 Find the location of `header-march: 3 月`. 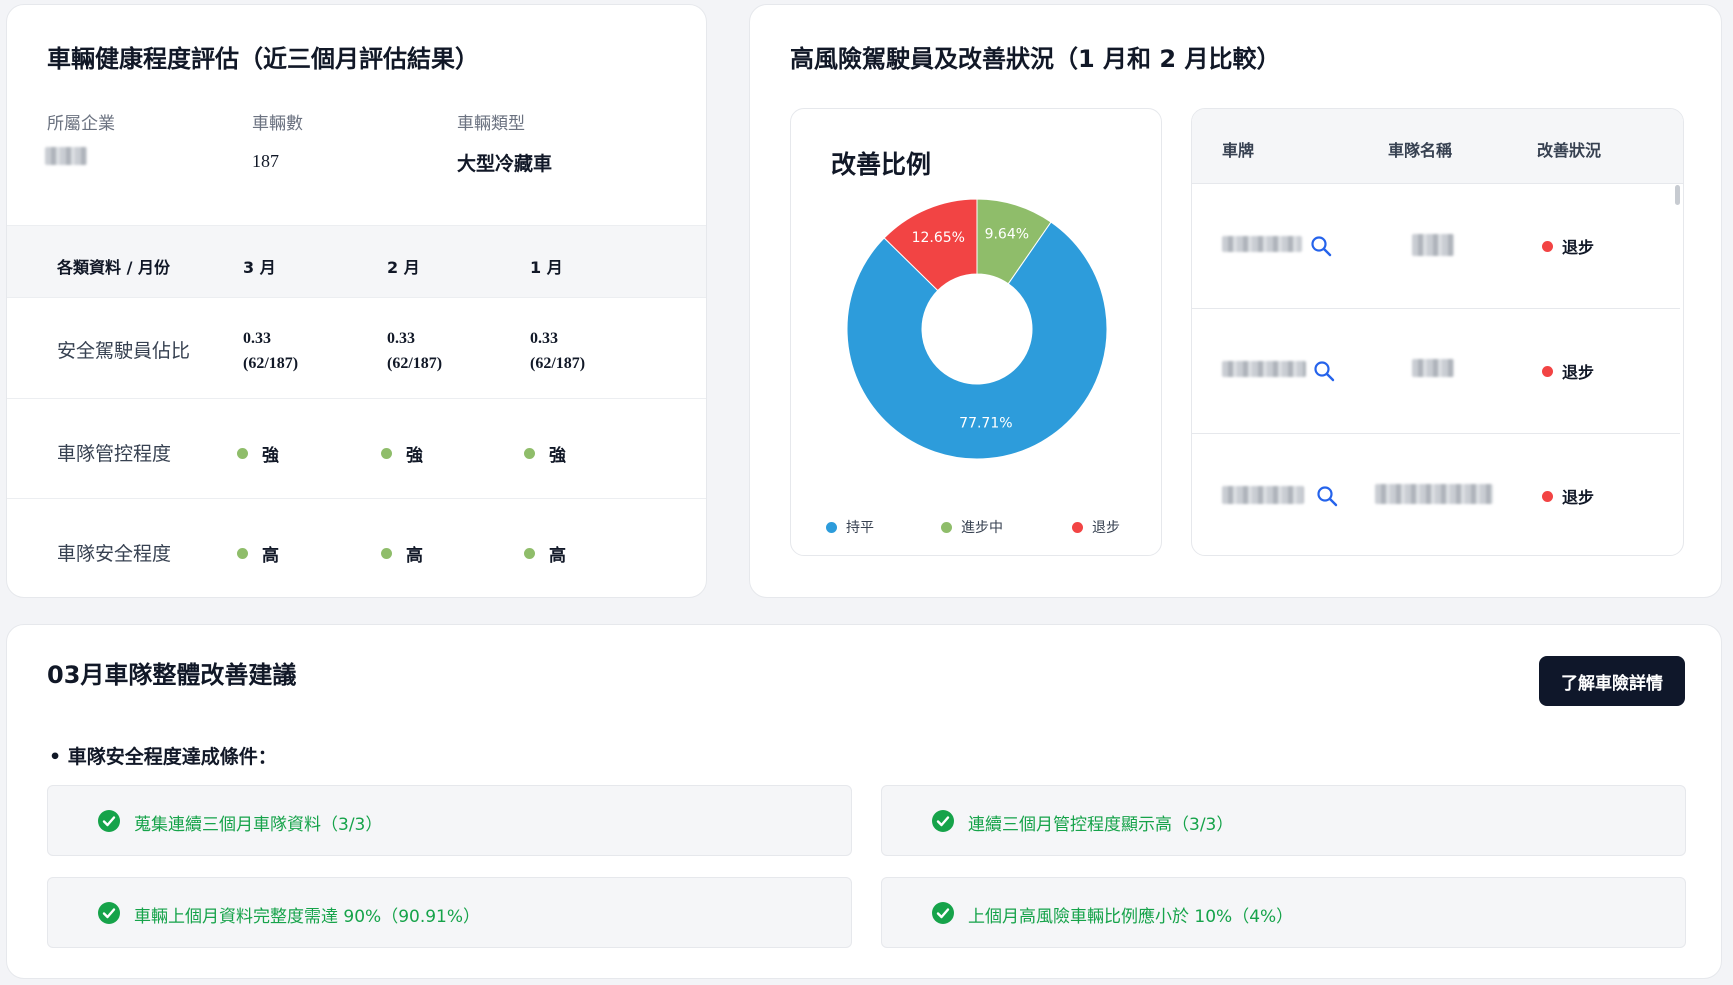

header-march: 3 月 is located at coordinates (259, 267).